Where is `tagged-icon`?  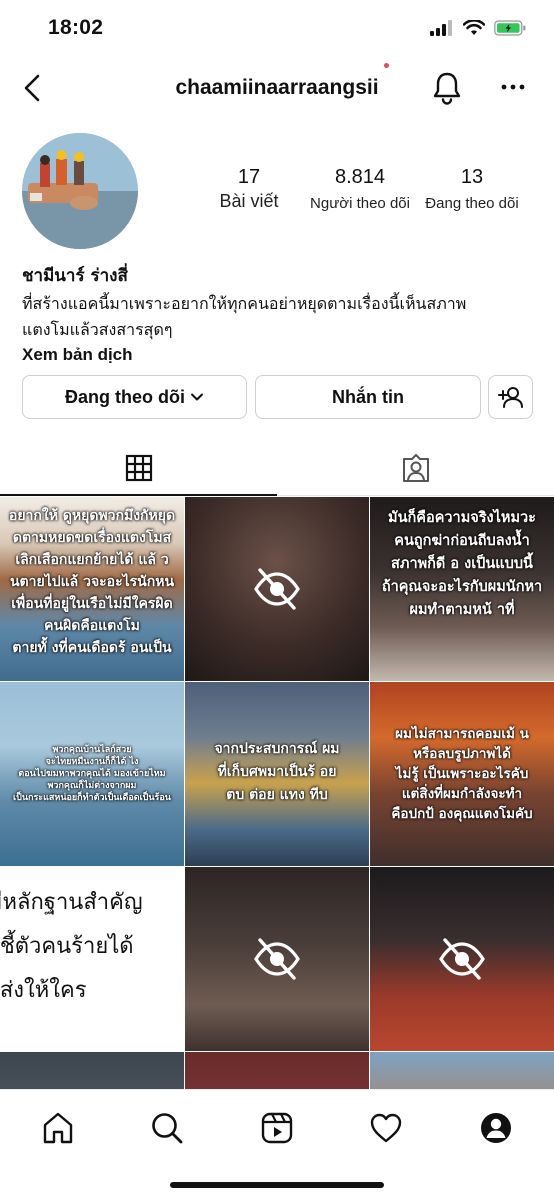
tagged-icon is located at coordinates (415, 468).